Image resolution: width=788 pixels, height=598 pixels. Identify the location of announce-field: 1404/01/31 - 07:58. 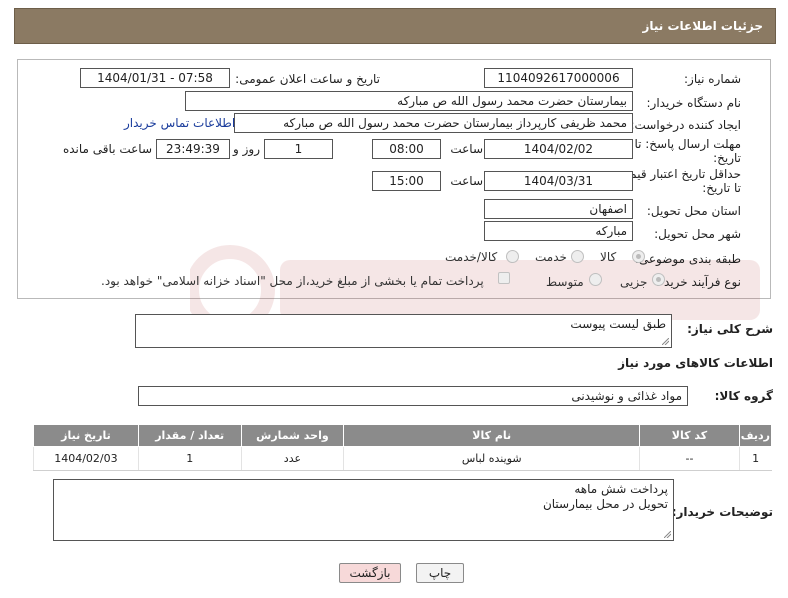
(155, 78).